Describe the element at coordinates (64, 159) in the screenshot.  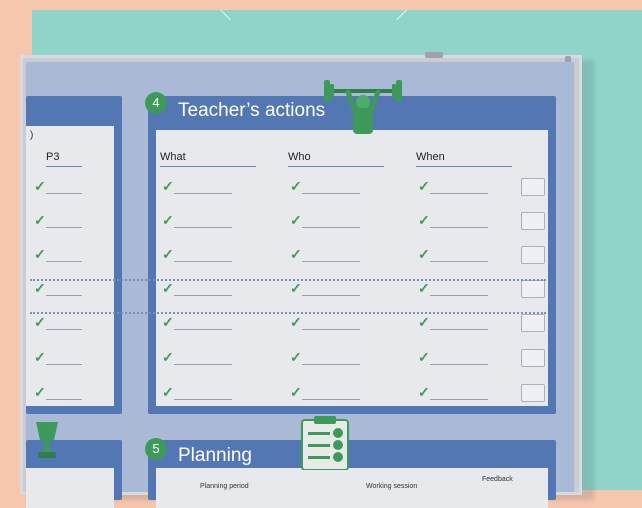
I see `left-col-header: P3` at that location.